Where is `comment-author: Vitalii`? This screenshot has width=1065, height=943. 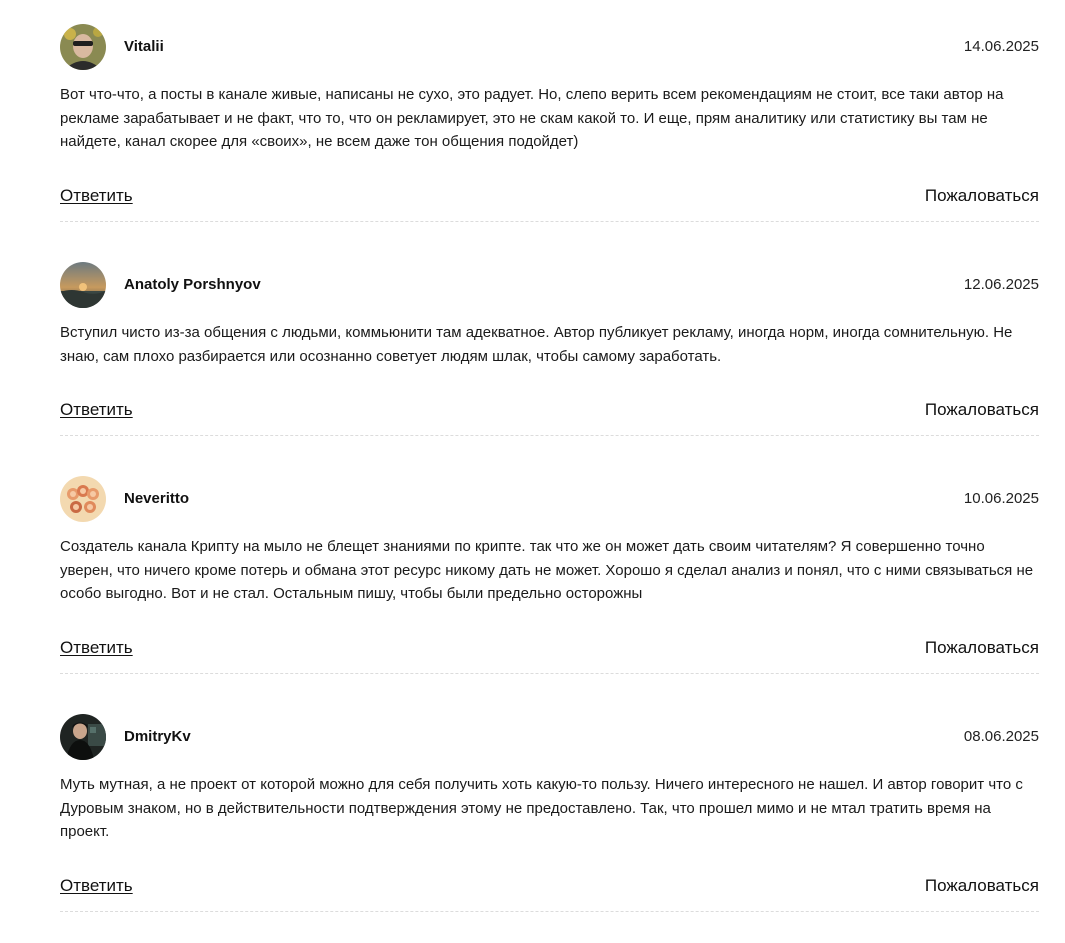 comment-author: Vitalii is located at coordinates (144, 46).